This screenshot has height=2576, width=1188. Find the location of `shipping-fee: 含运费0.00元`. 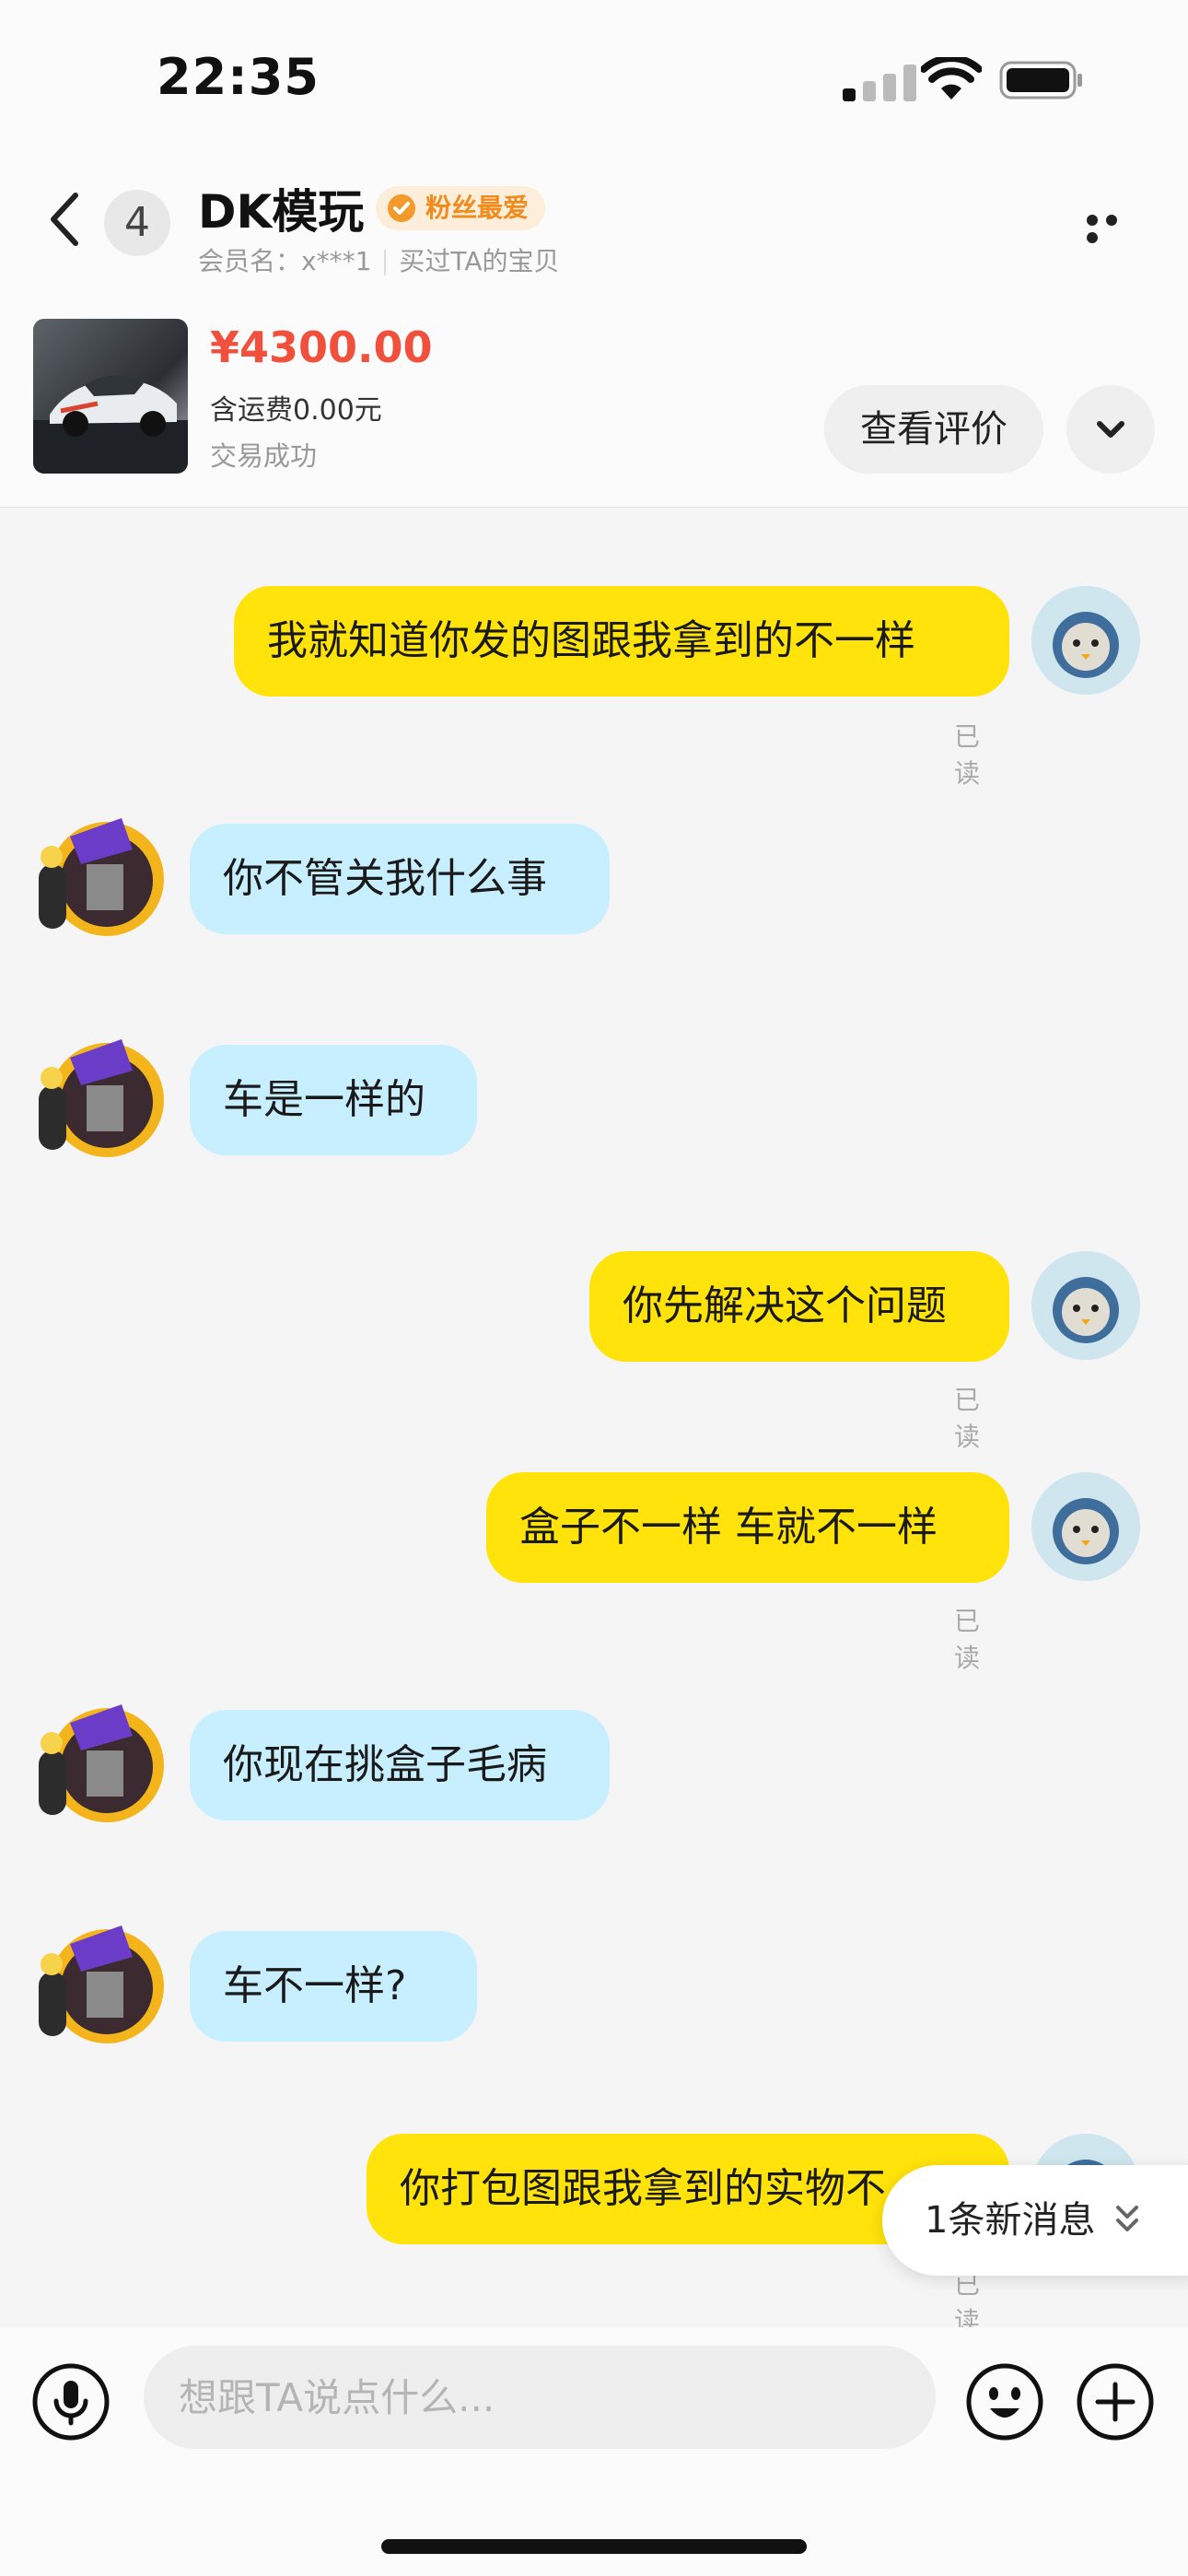

shipping-fee: 含运费0.00元 is located at coordinates (296, 410).